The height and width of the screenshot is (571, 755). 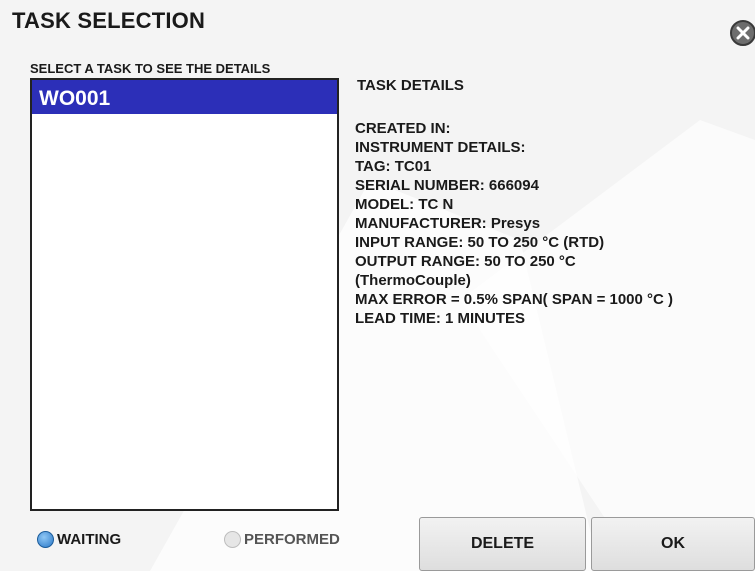 I want to click on task-item-wo001: WO001, so click(x=184, y=97).